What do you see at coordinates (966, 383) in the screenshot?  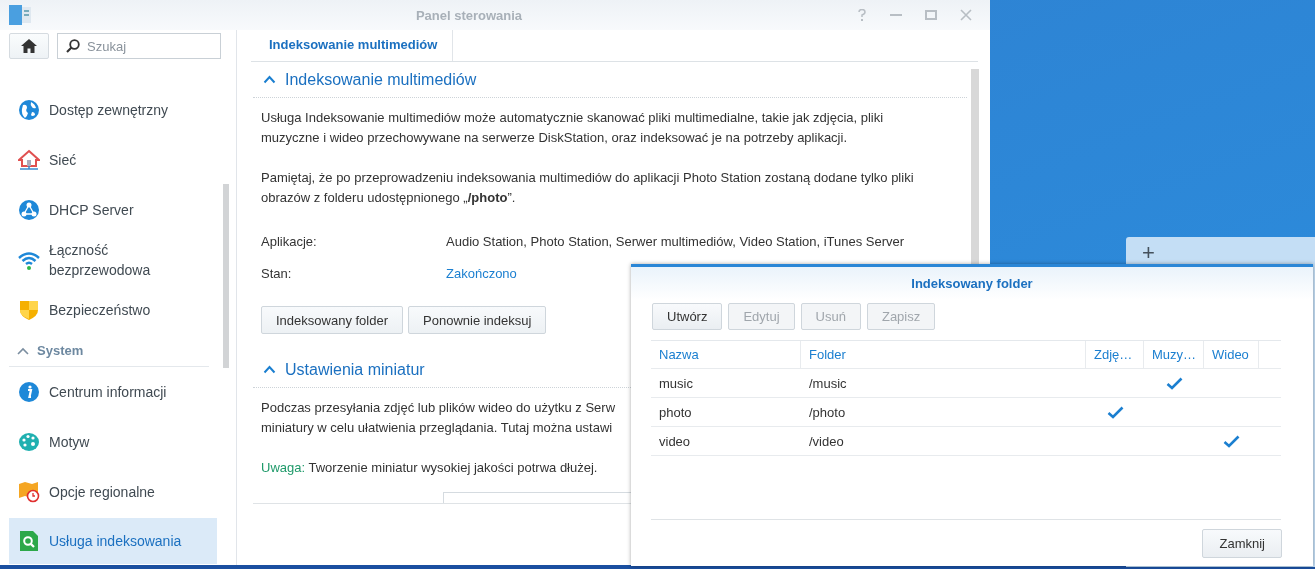 I see `table-row: music /music` at bounding box center [966, 383].